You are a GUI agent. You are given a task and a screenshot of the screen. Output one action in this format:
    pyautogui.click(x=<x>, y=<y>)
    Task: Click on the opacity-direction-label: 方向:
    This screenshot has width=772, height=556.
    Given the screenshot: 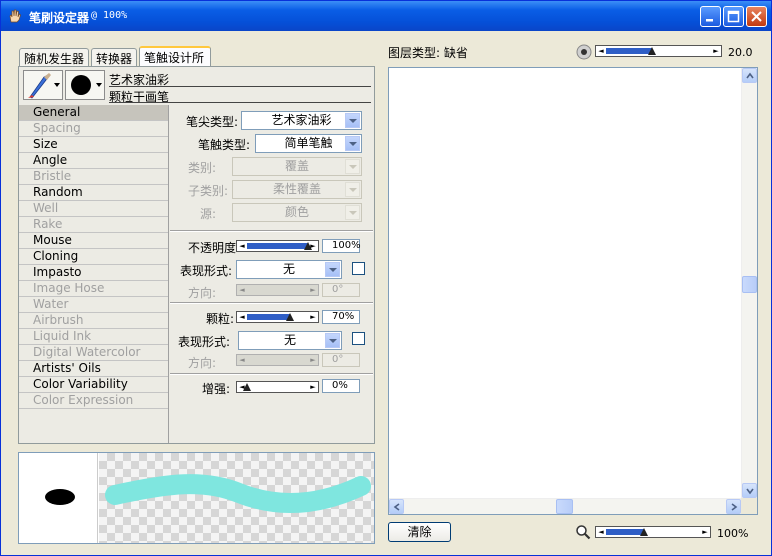 What is the action you would take?
    pyautogui.click(x=201, y=293)
    